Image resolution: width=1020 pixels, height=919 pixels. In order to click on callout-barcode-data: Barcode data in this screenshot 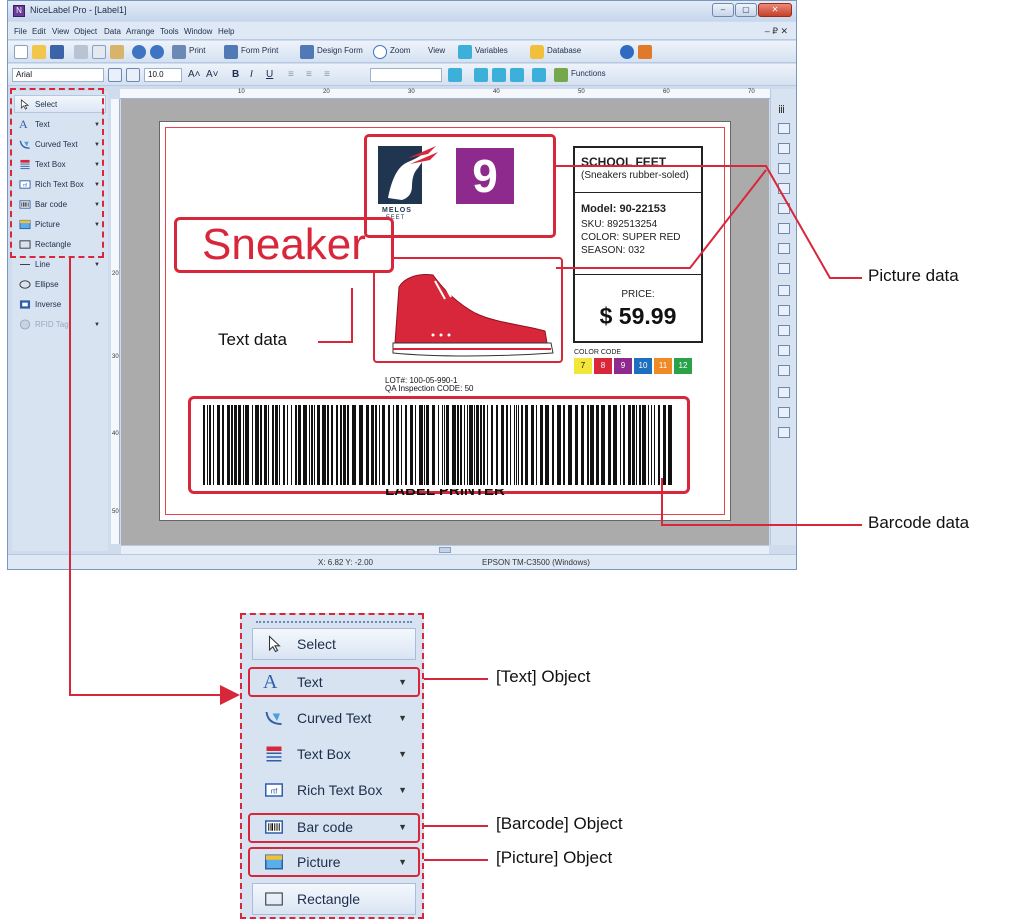, I will do `click(919, 522)`.